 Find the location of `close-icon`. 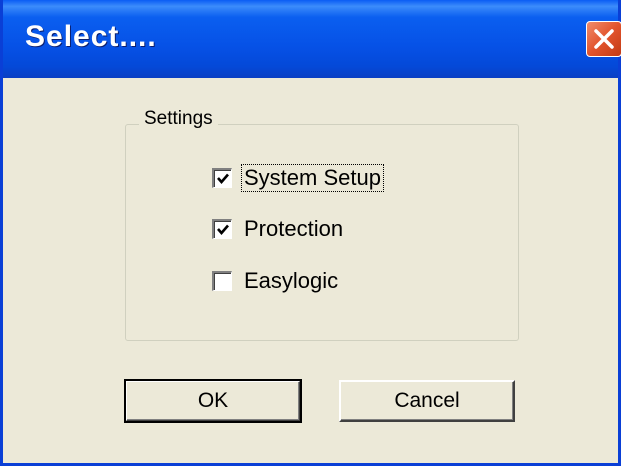

close-icon is located at coordinates (604, 39).